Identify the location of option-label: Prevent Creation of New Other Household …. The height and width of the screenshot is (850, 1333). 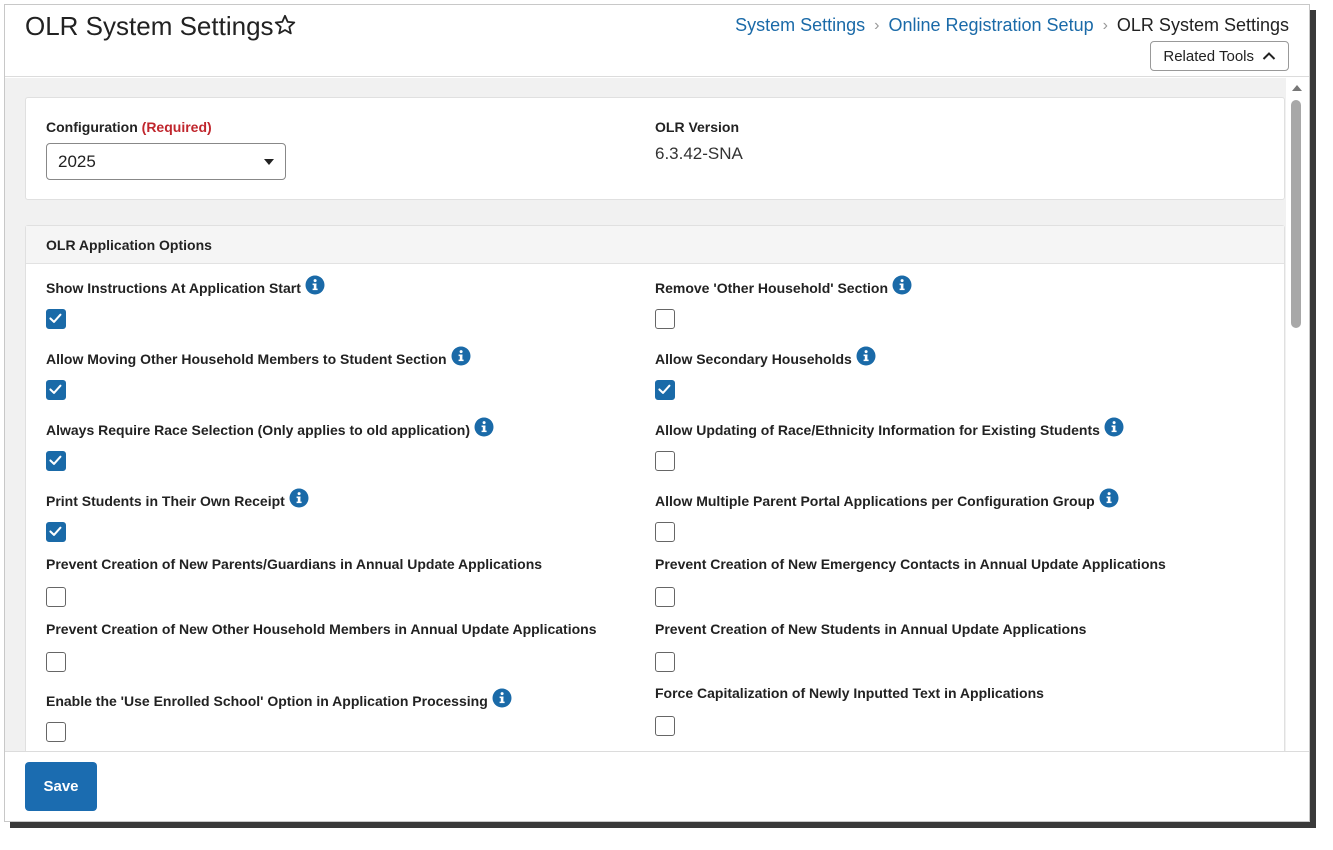
(321, 629).